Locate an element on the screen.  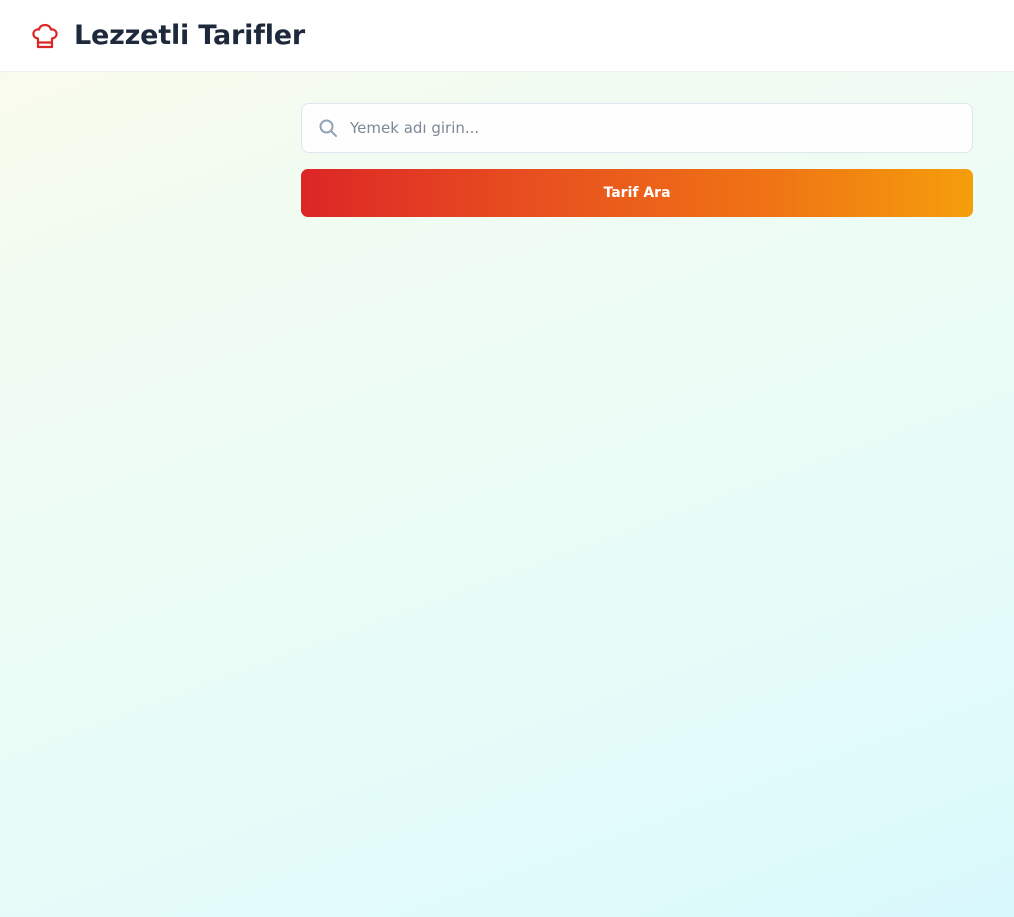
search-box is located at coordinates (637, 128).